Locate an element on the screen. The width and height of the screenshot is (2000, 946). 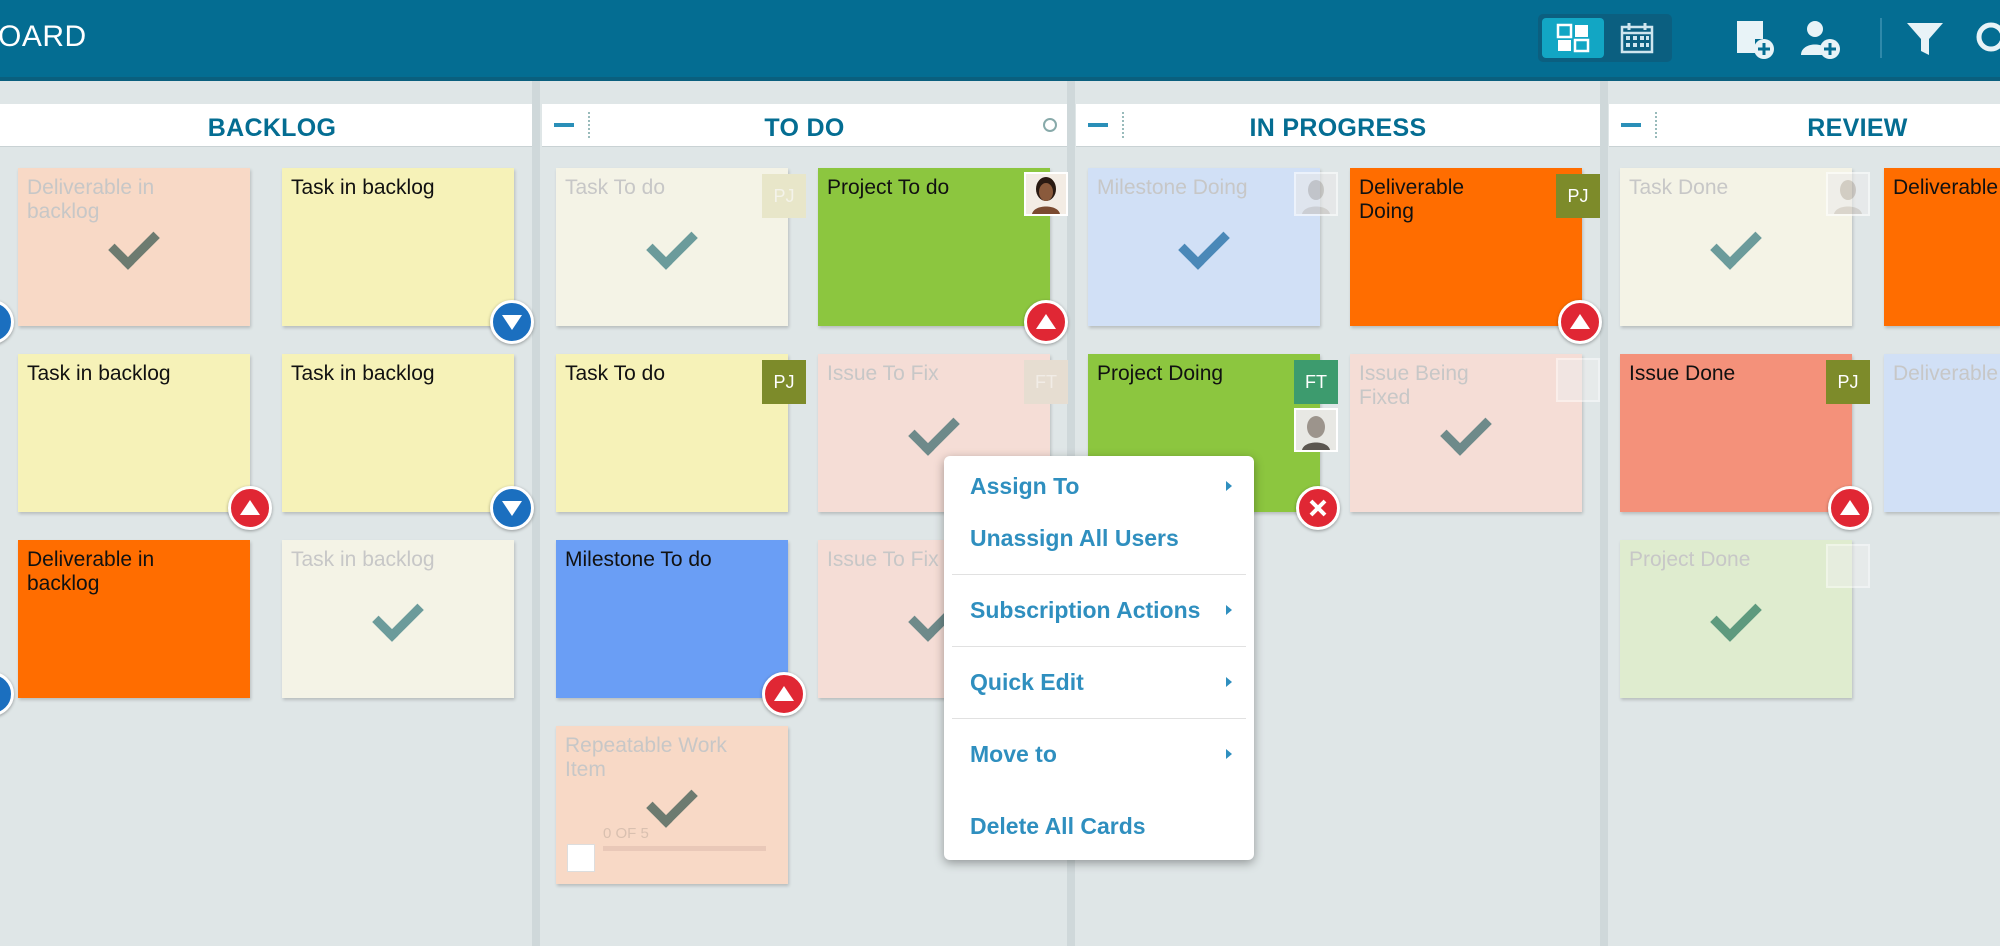
menu-item-label: Subscription Actions is located at coordinates (1085, 610).